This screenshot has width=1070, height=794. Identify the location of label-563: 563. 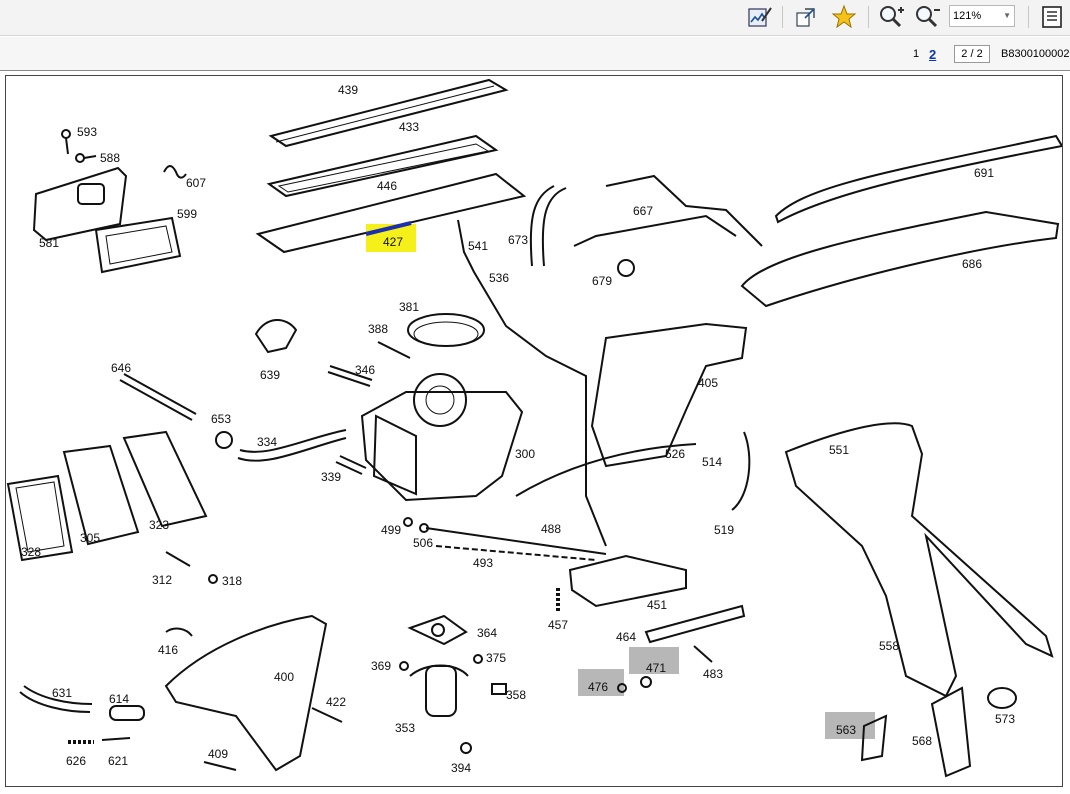
(846, 730).